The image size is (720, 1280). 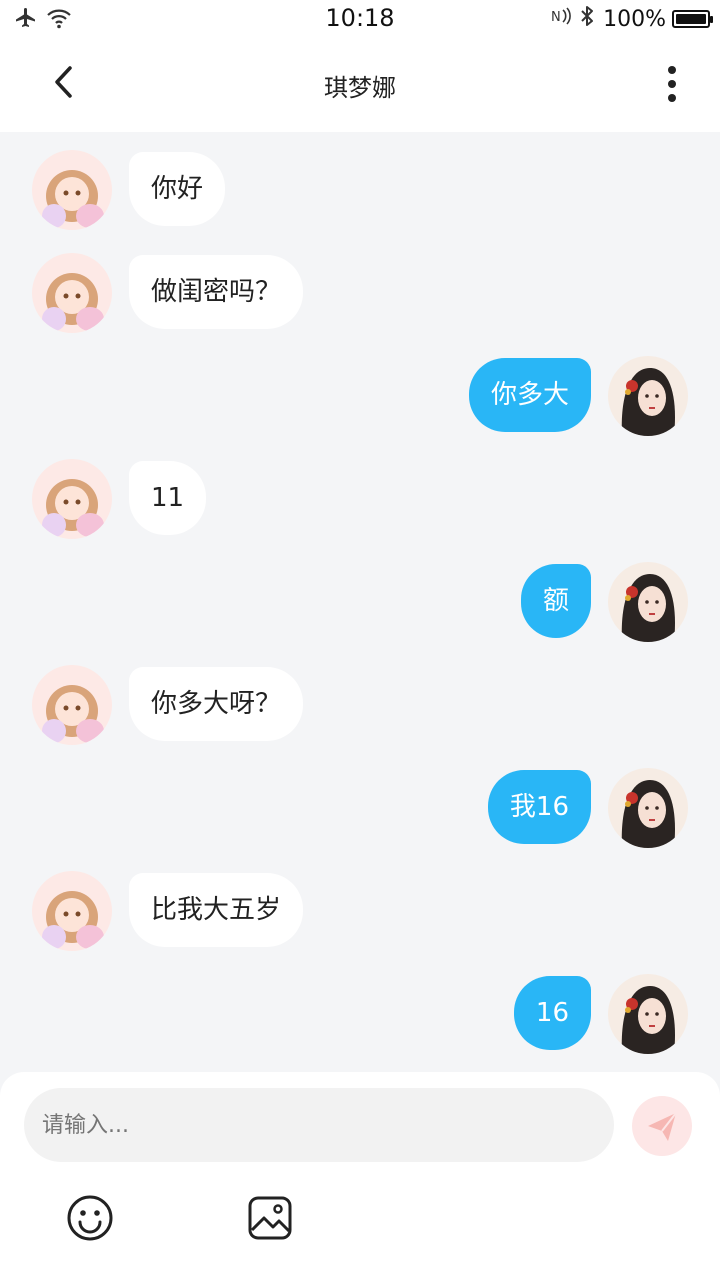 I want to click on more-button, so click(x=672, y=84).